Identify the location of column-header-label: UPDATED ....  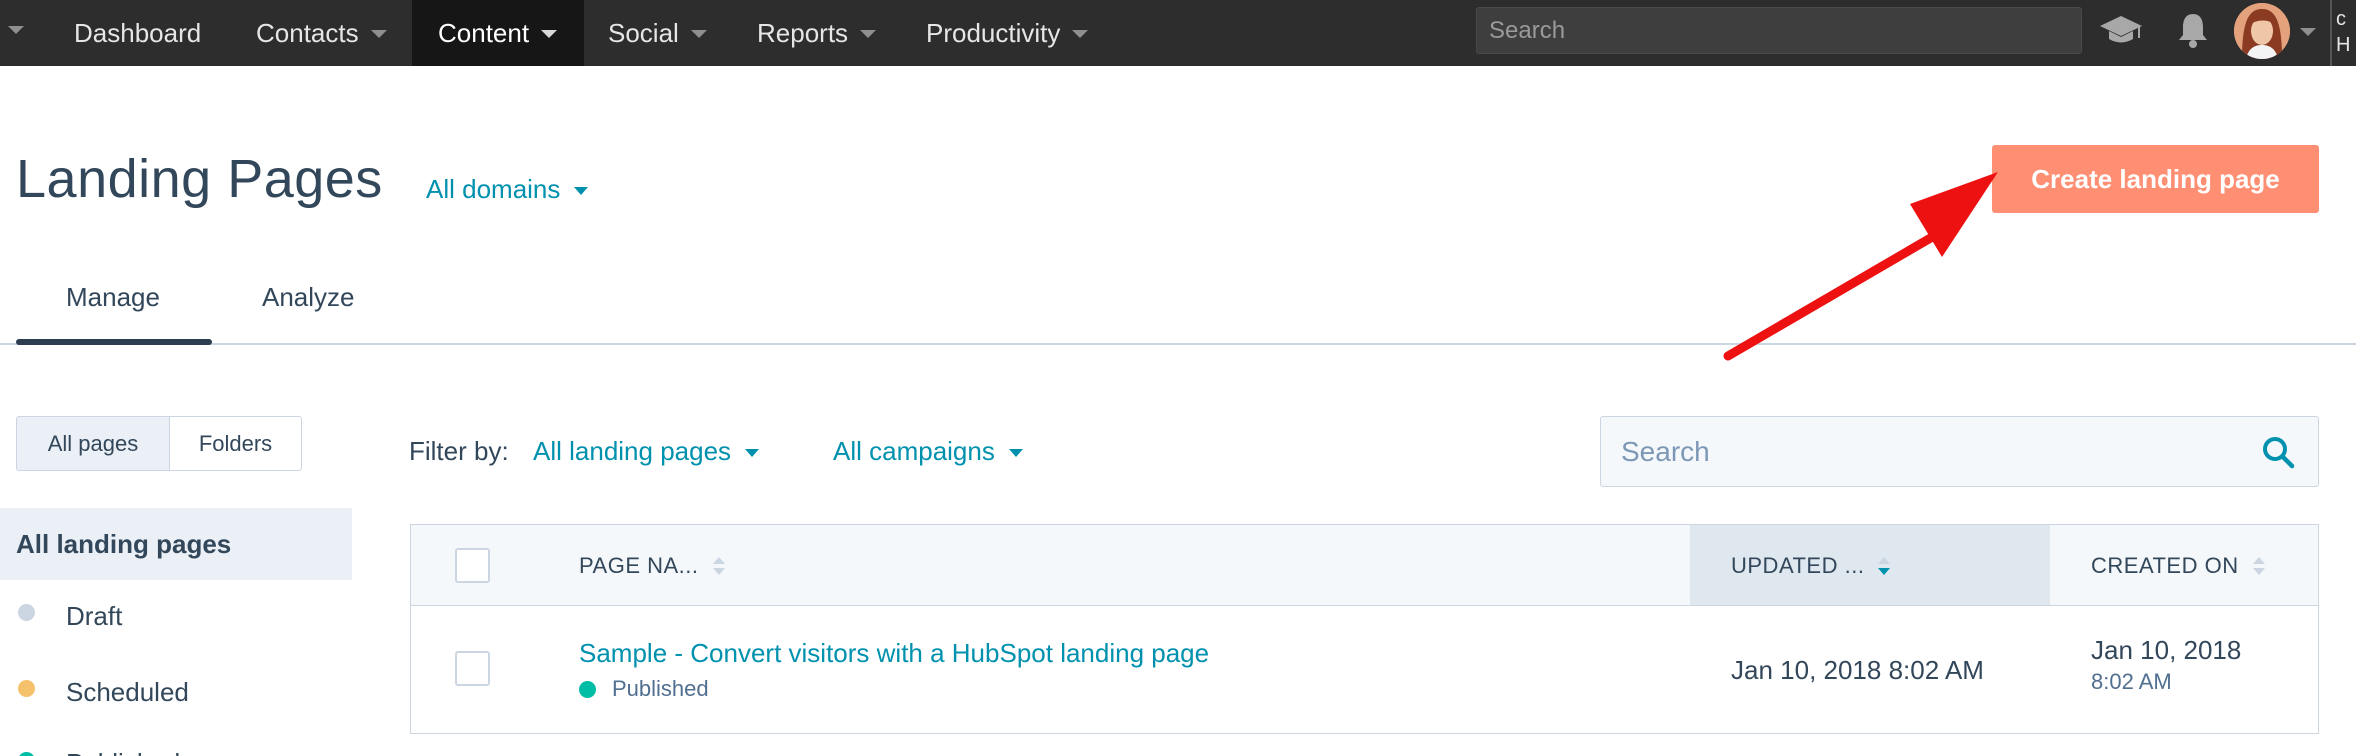
(1798, 565).